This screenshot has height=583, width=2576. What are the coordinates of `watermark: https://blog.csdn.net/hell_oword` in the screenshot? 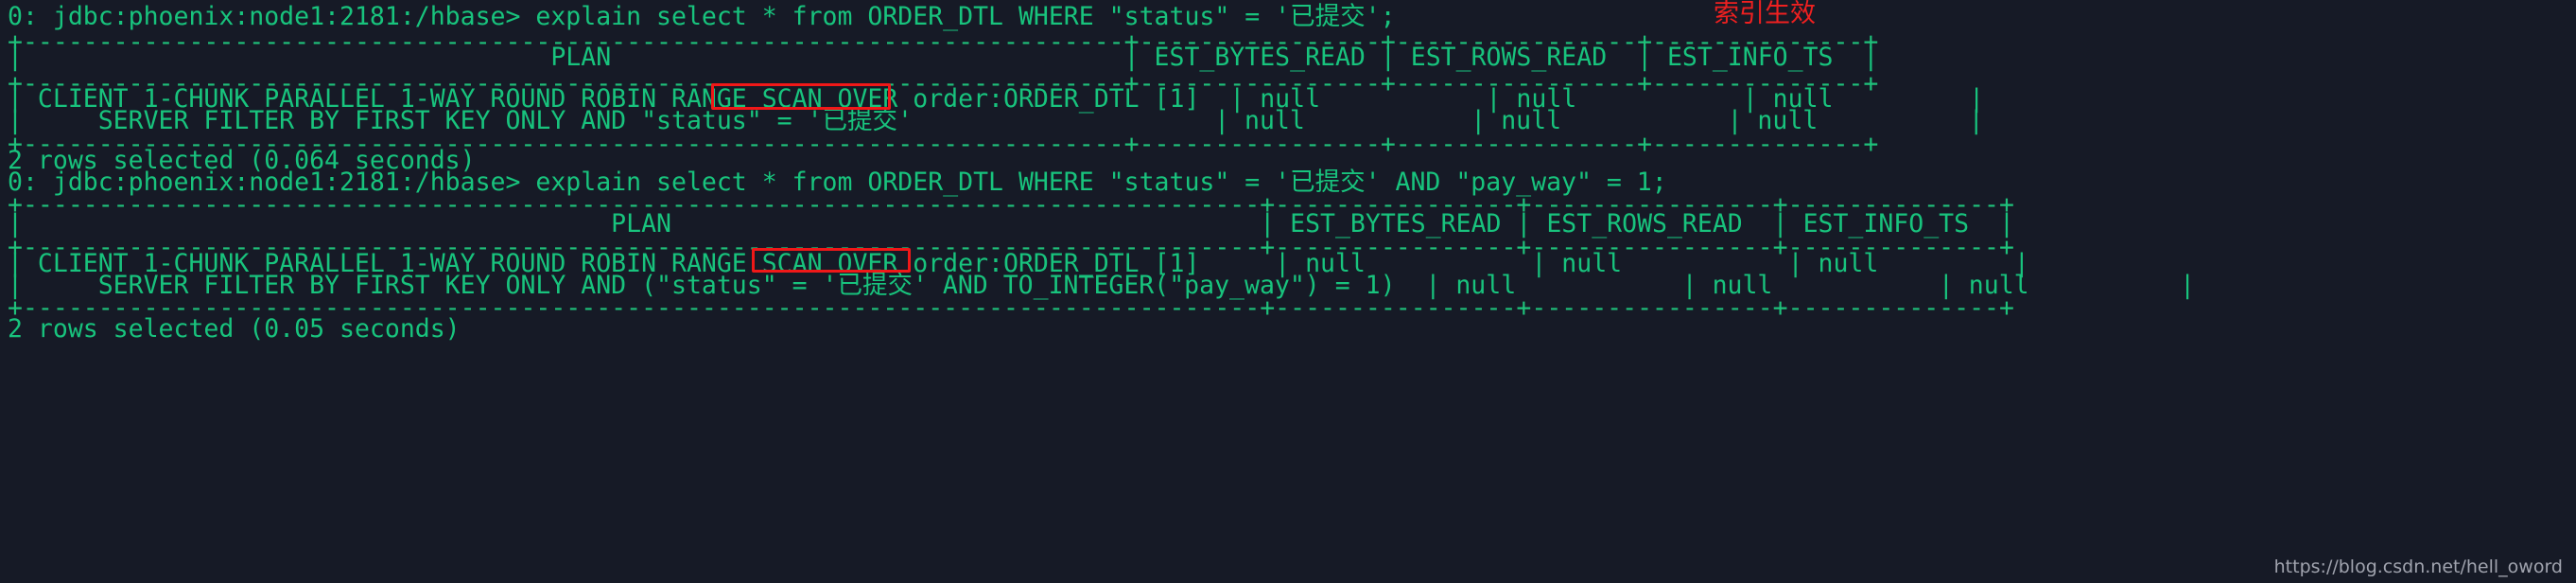 It's located at (2418, 566).